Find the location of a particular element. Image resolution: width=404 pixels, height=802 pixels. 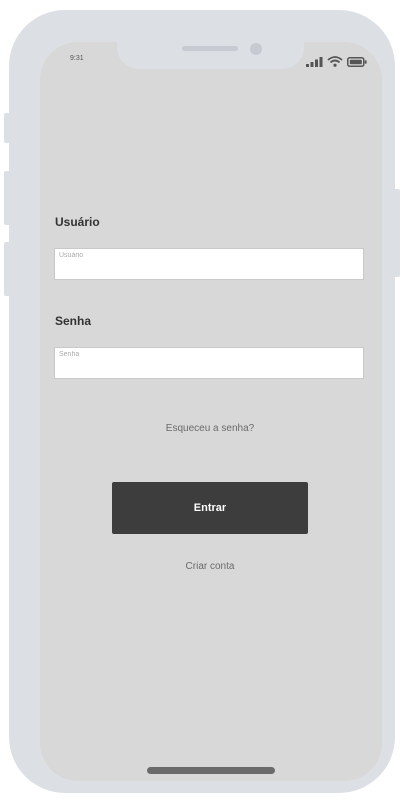

forgot-password-link: Esqueceu a senha? is located at coordinates (210, 428).